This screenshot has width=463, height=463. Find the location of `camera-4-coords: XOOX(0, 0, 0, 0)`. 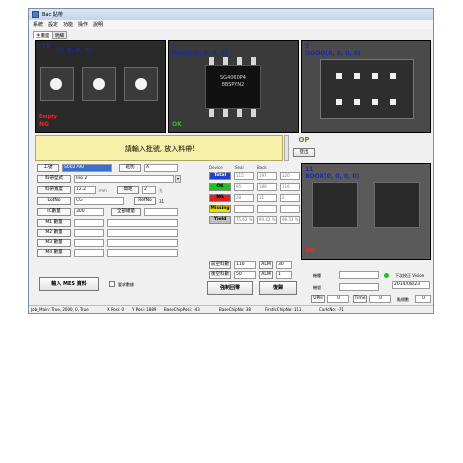

camera-4-coords: XOOX(0, 0, 0, 0) is located at coordinates (332, 176).